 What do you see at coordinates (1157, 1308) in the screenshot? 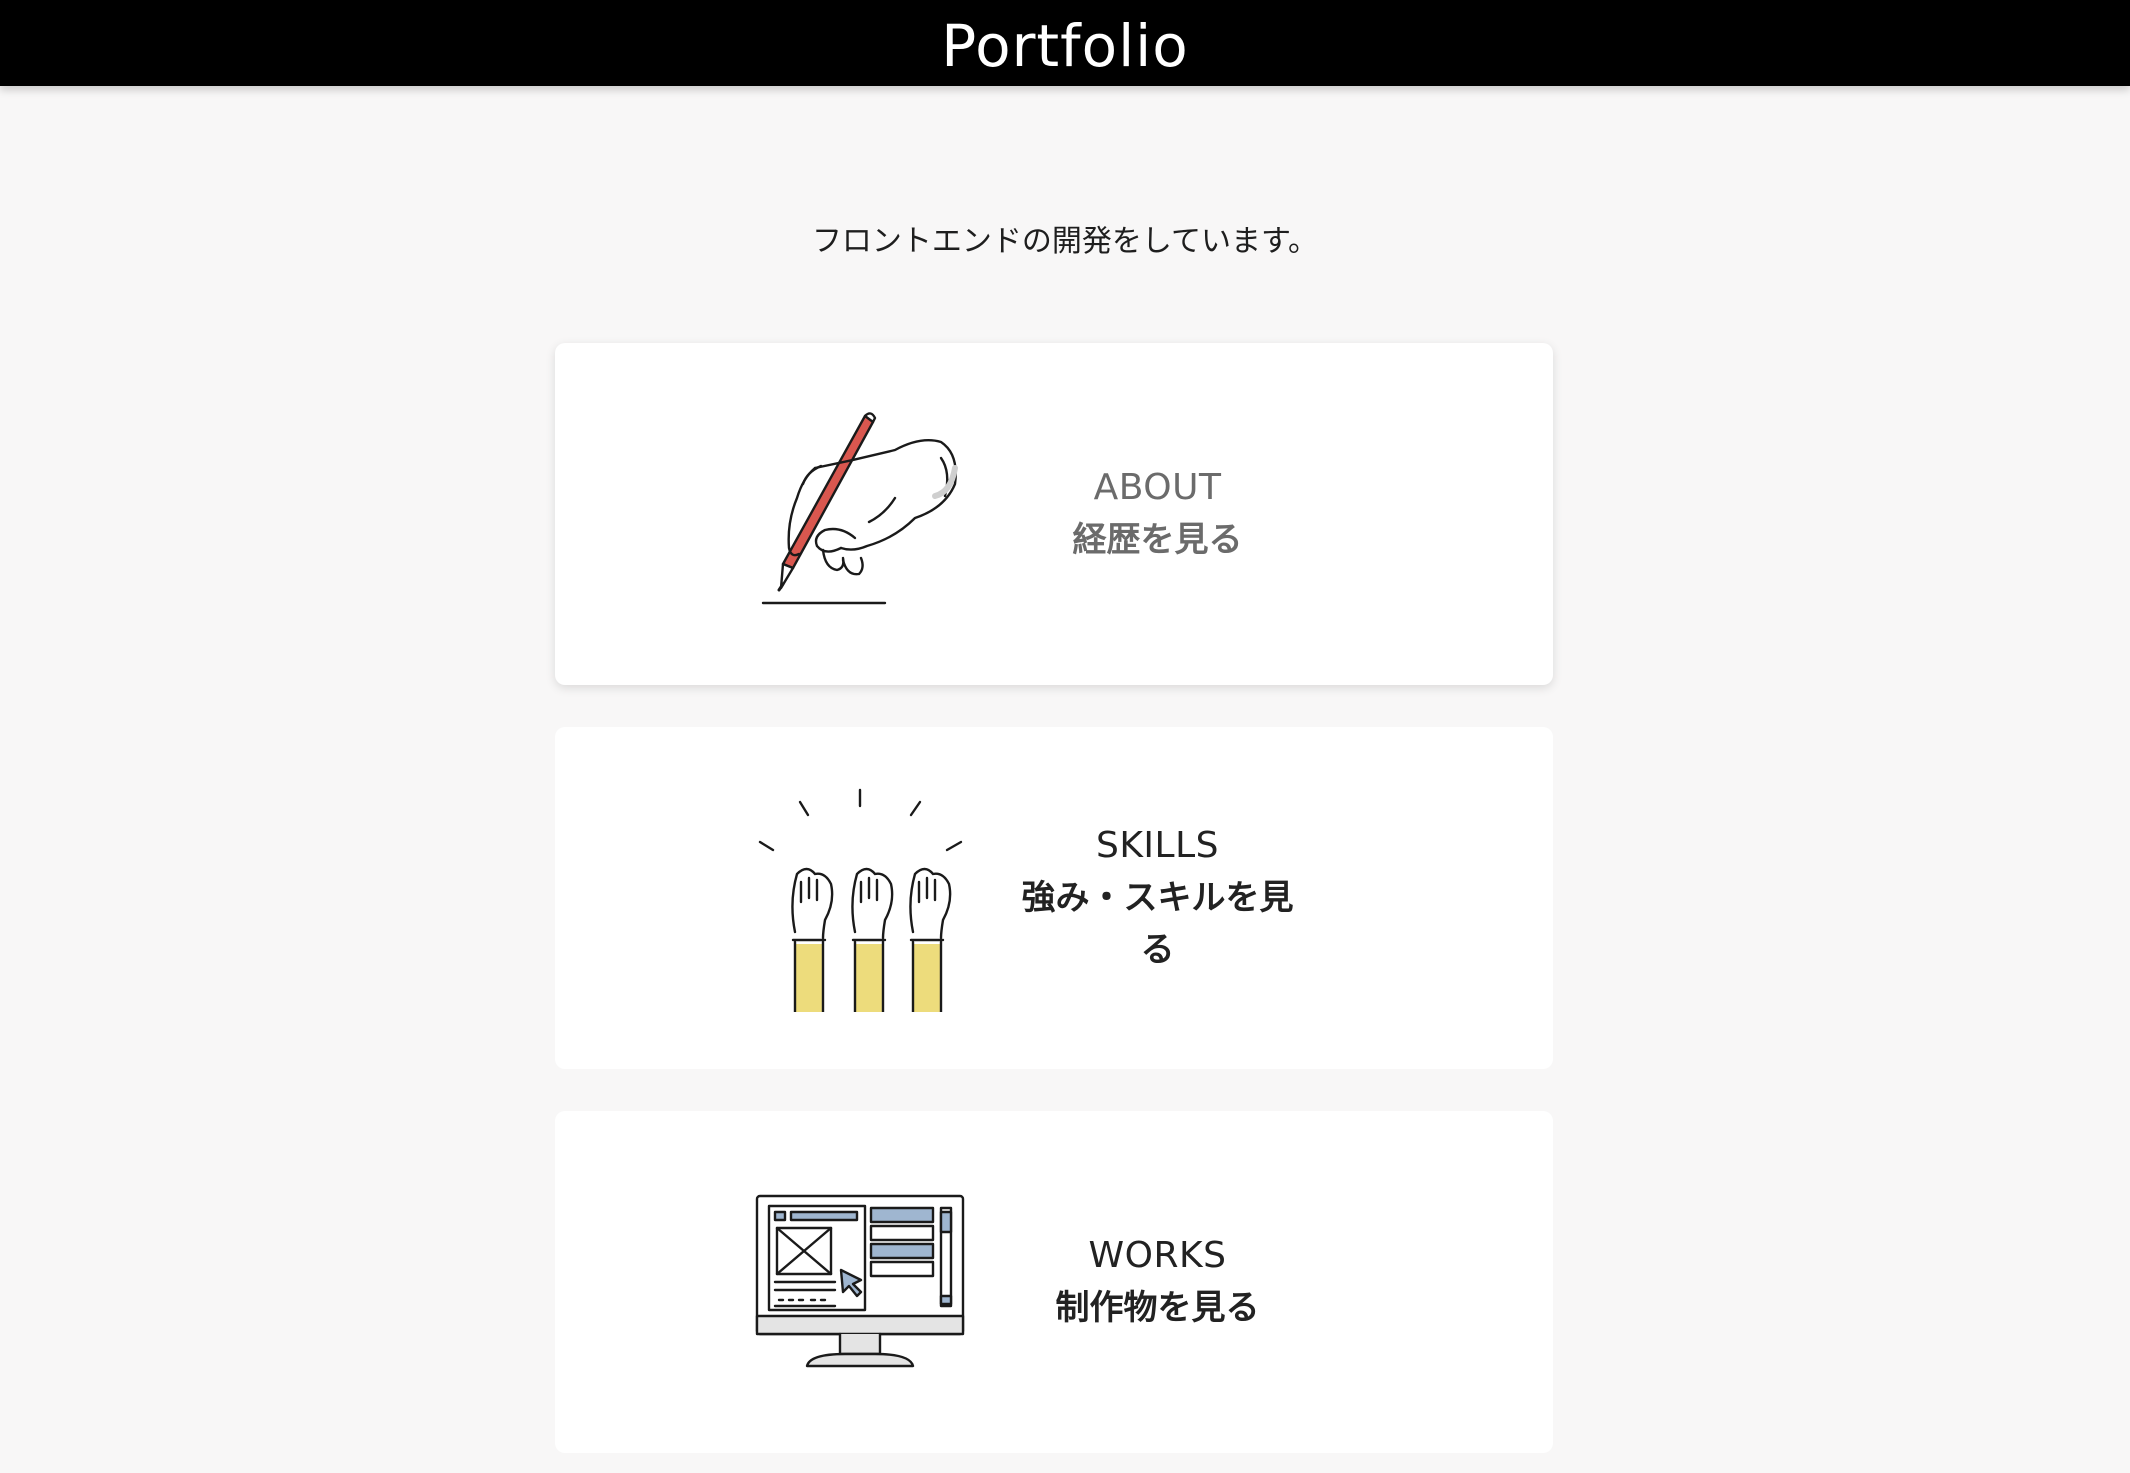
I see `works-subtitle: 制作物を見る` at bounding box center [1157, 1308].